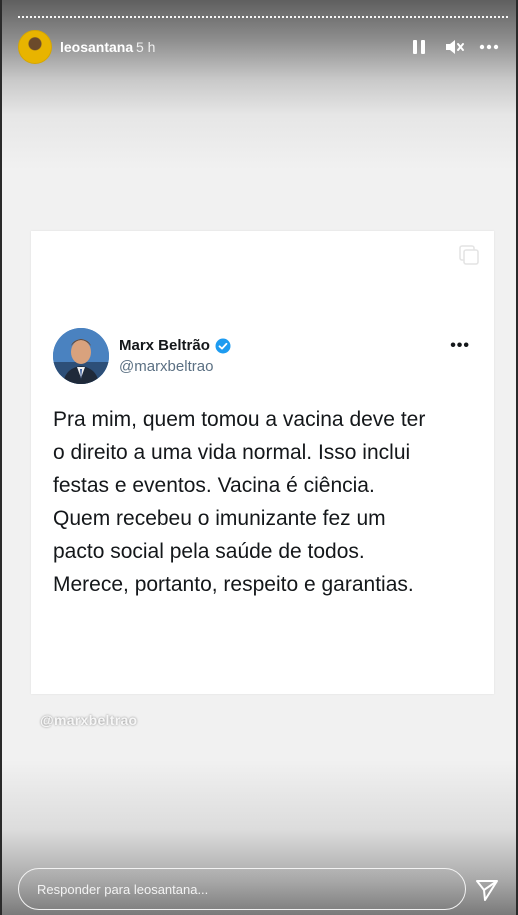  Describe the element at coordinates (487, 890) in the screenshot. I see `send-icon` at that location.